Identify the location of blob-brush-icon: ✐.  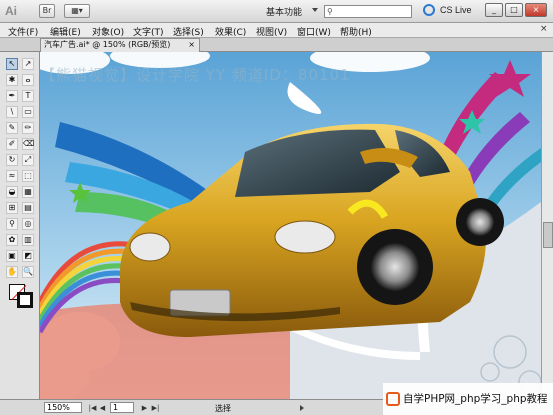
(12, 144).